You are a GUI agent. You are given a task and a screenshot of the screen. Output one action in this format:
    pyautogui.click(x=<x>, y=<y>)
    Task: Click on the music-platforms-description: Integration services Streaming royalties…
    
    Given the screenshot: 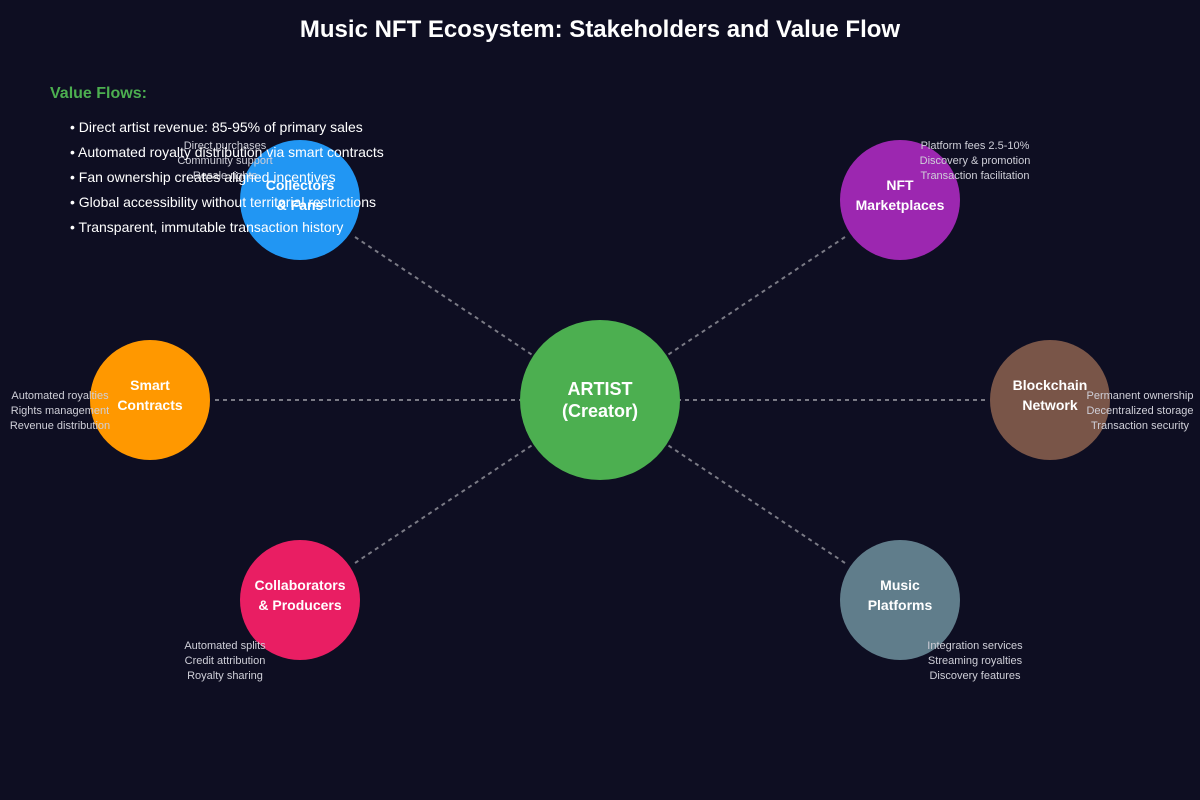 What is the action you would take?
    pyautogui.click(x=975, y=661)
    